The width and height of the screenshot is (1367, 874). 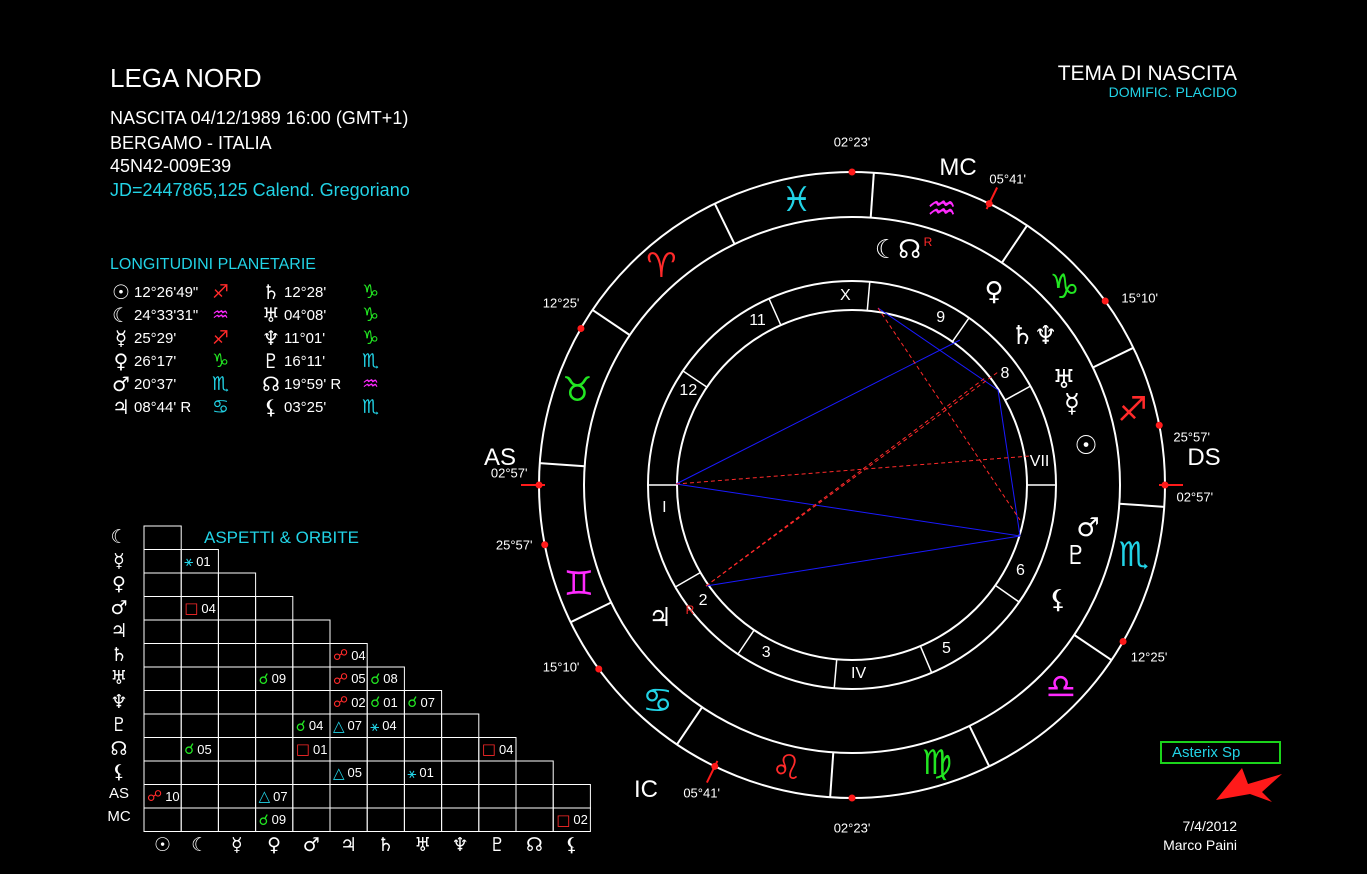 What do you see at coordinates (845, 296) in the screenshot?
I see `house-number: X` at bounding box center [845, 296].